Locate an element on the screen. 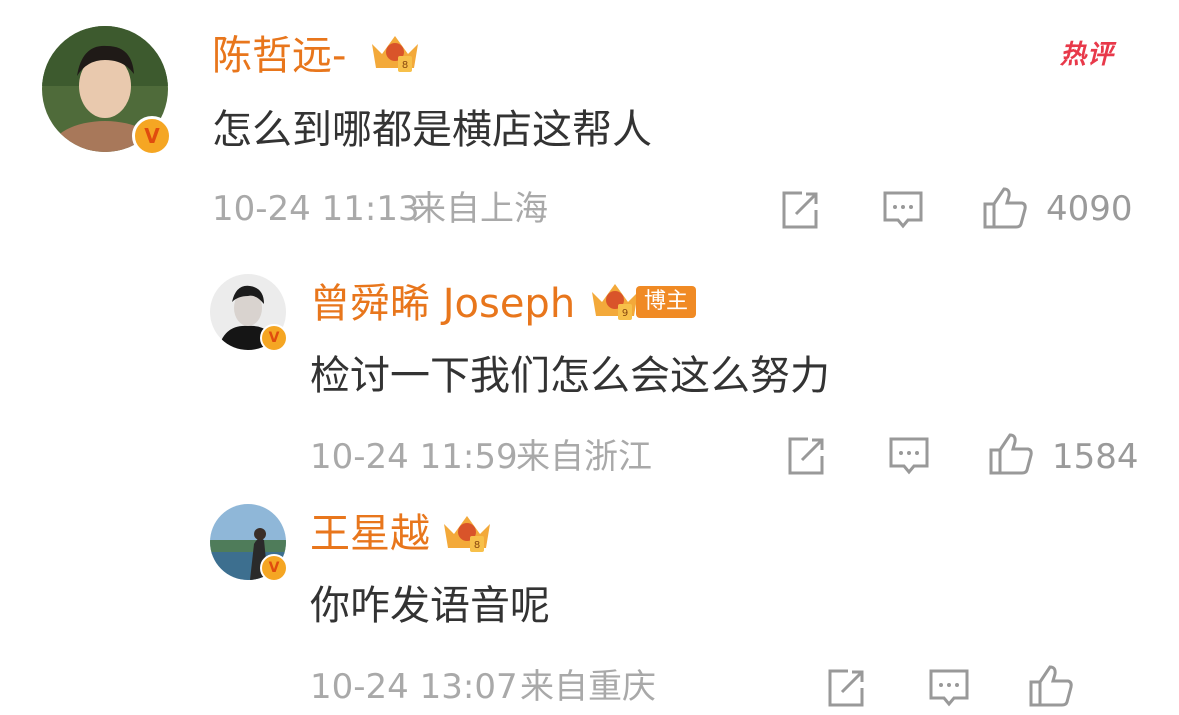 Image resolution: width=1179 pixels, height=715 pixels. username: 王星越 is located at coordinates (370, 534).